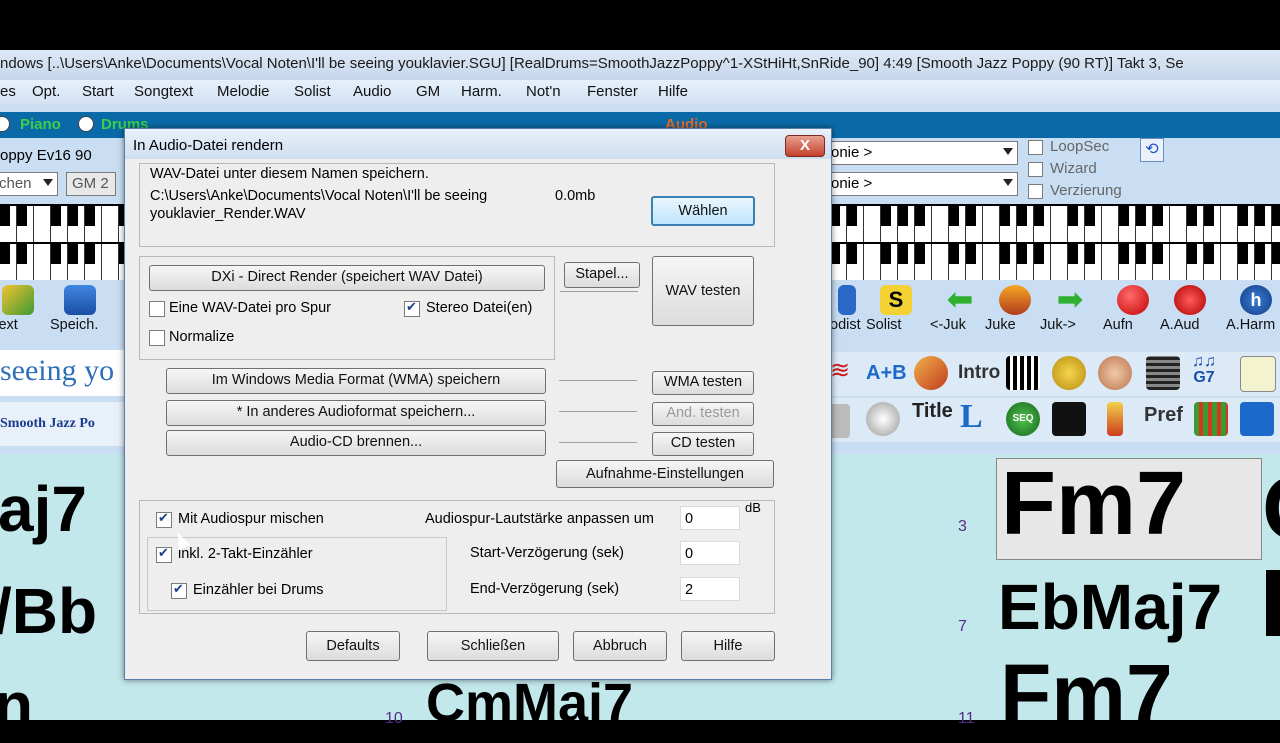  Describe the element at coordinates (208, 145) in the screenshot. I see `dialog-title: In Audio-Datei rendern` at that location.